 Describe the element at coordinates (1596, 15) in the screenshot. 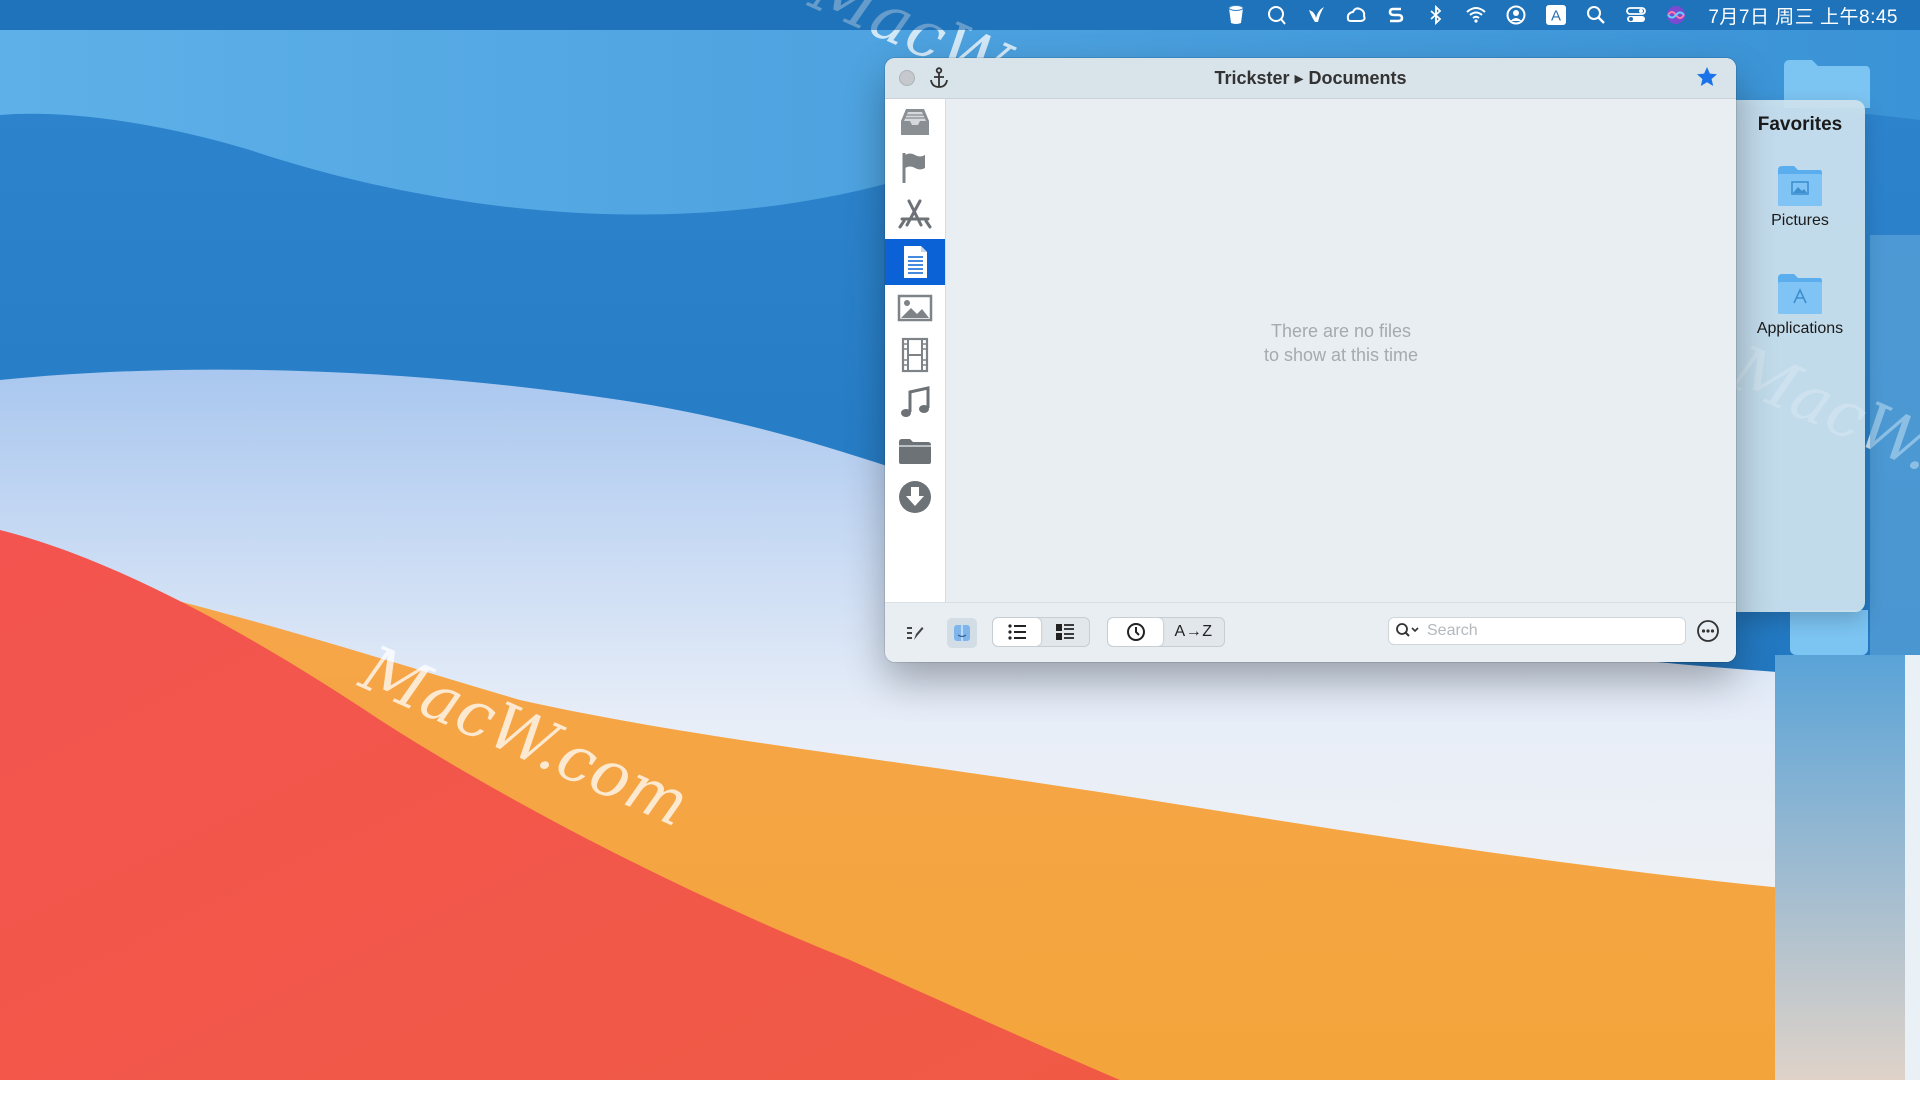

I see `spotlight-search-icon` at that location.